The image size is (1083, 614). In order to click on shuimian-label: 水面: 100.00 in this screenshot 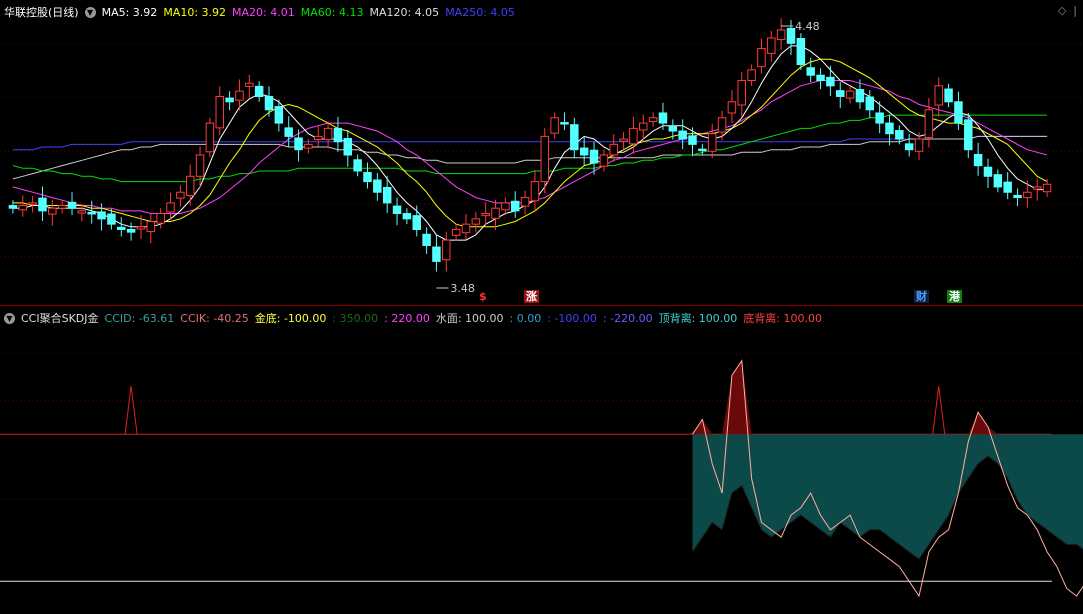, I will do `click(470, 318)`.